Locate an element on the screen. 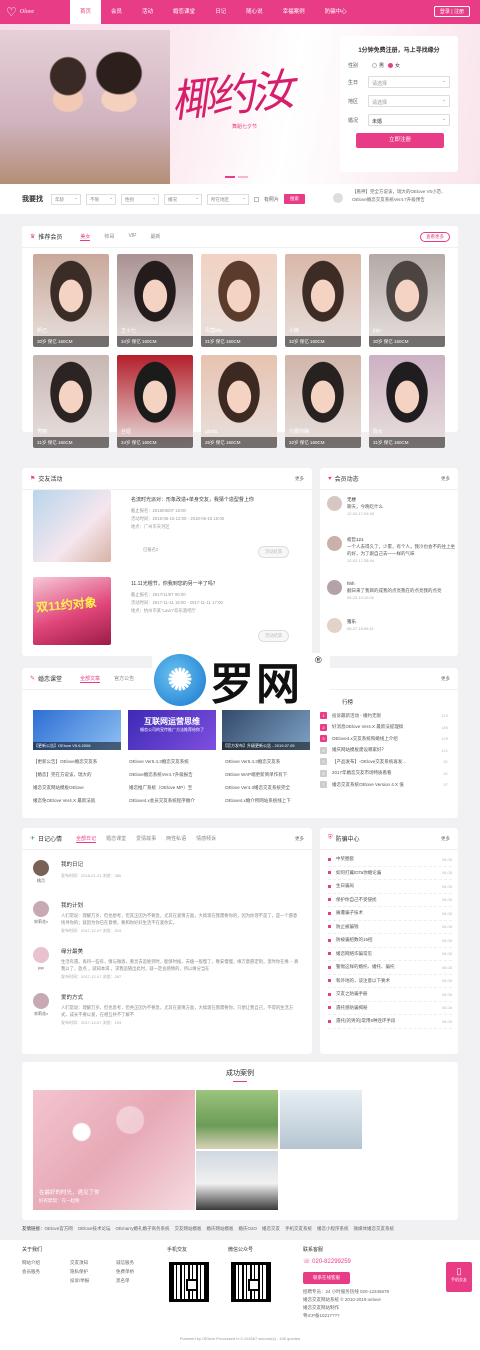  footer-link: 投诉/举报 is located at coordinates (79, 1280).